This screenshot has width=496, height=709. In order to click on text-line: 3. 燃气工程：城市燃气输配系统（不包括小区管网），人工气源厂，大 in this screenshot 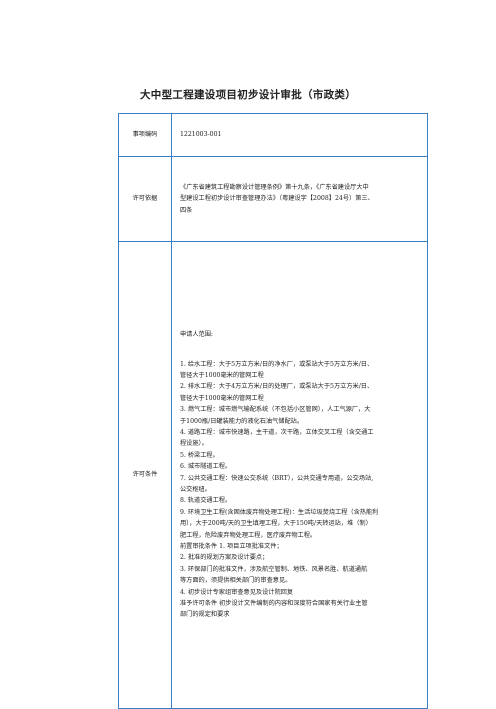, I will do `click(275, 410)`.